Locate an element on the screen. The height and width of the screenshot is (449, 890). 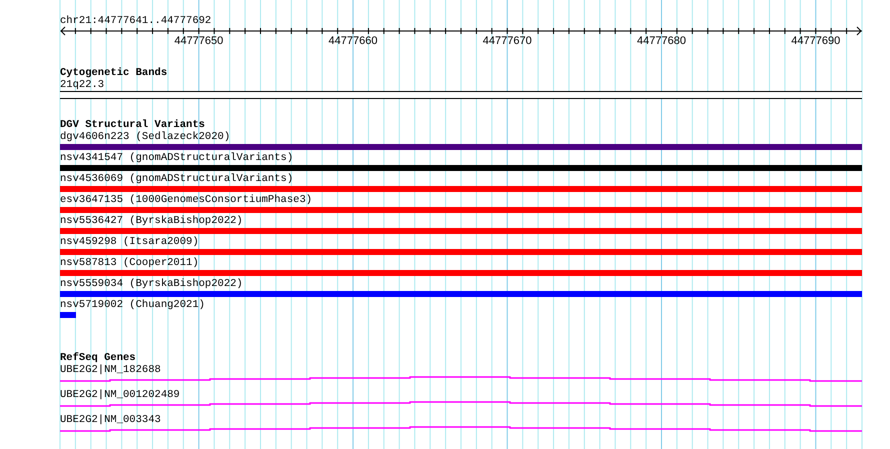
variant-label: nsv5536427 (ByrskaBishop2022) is located at coordinates (151, 221).